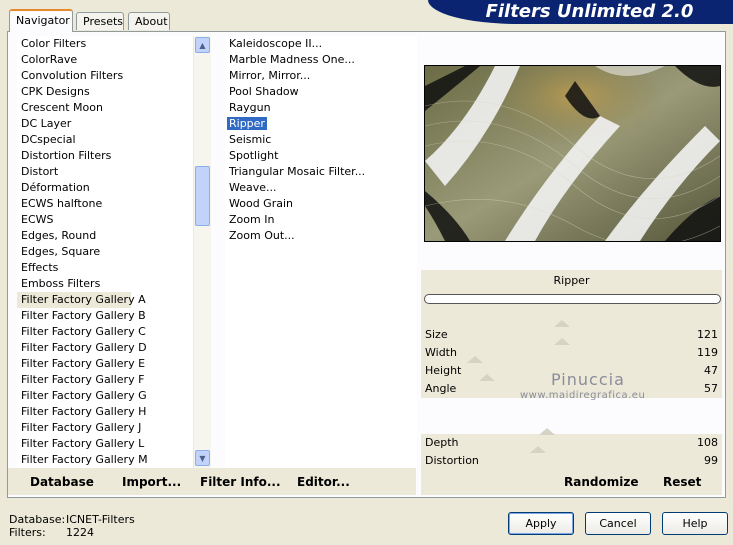 This screenshot has height=545, width=733. What do you see at coordinates (105, 364) in the screenshot?
I see `category-item: Filter Factory Gallery E` at bounding box center [105, 364].